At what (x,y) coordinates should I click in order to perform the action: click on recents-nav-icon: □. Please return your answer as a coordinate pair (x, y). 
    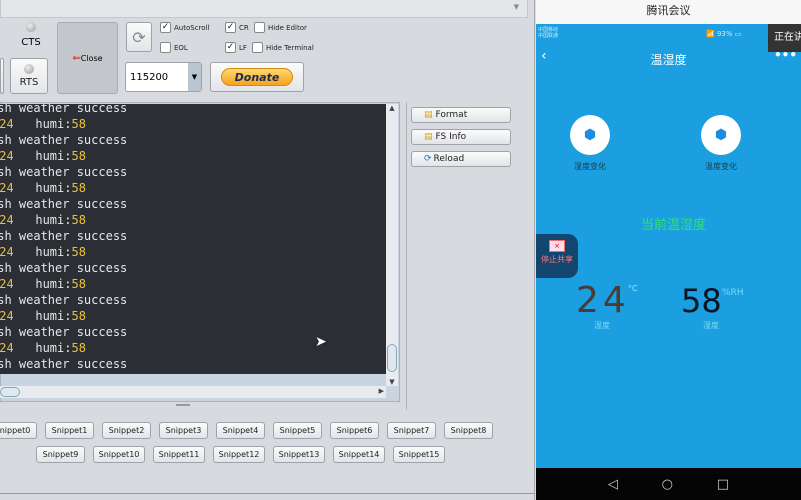
    Looking at the image, I should click on (723, 484).